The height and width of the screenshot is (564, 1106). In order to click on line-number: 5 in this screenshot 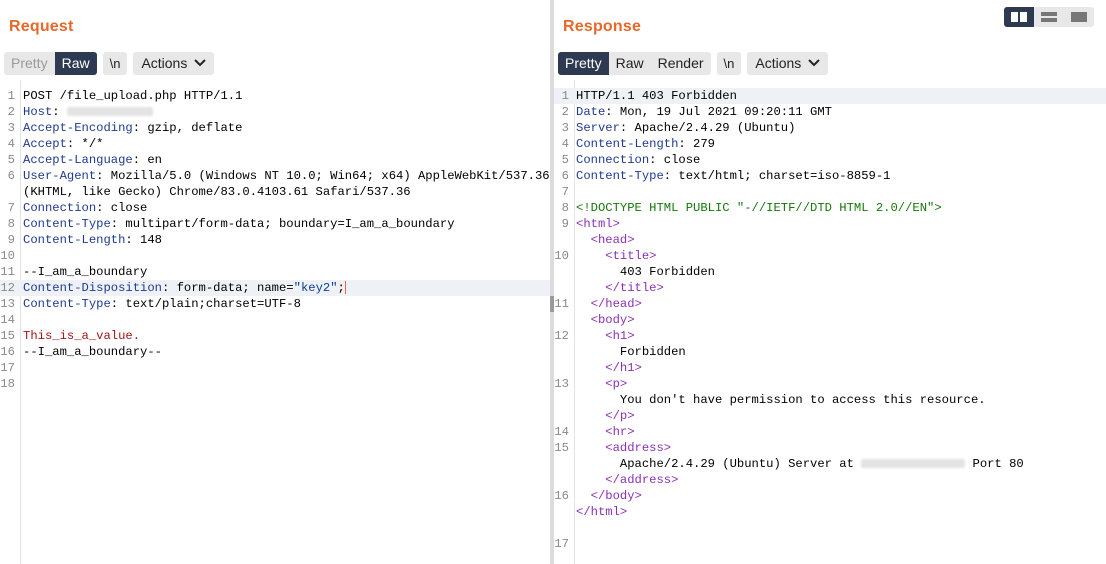, I will do `click(565, 160)`.